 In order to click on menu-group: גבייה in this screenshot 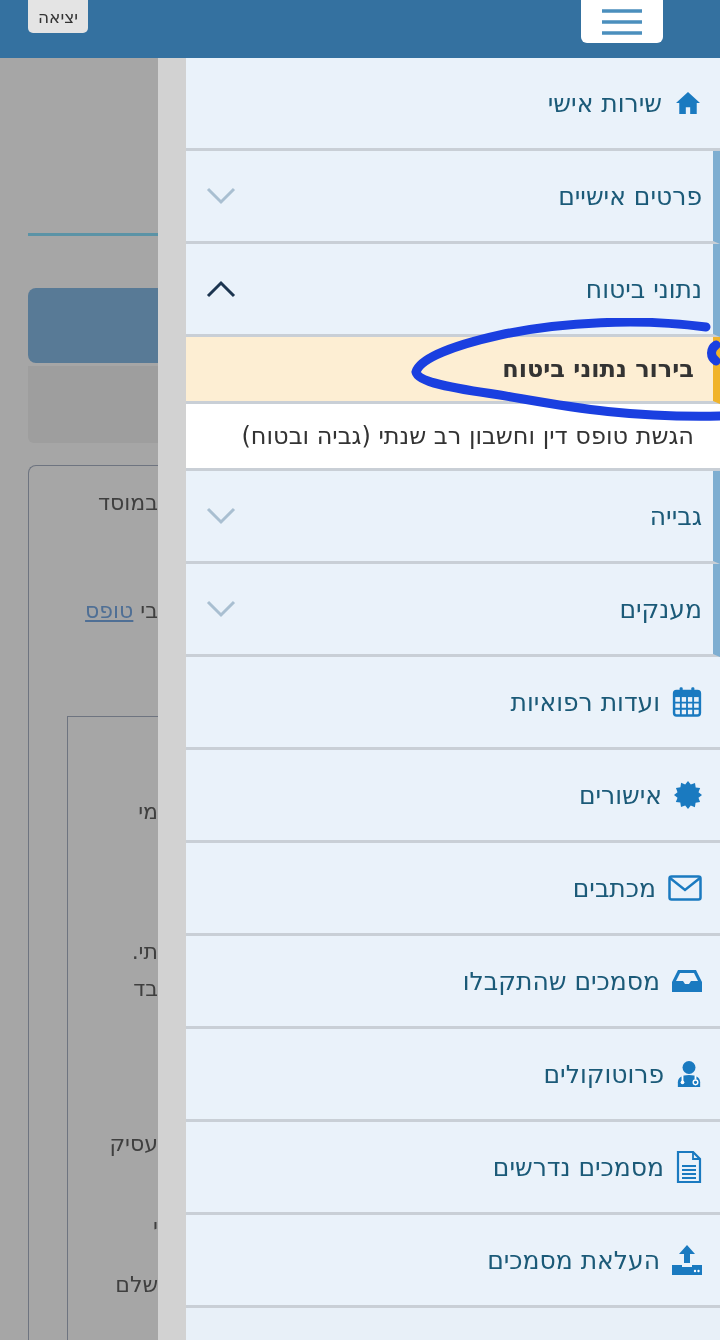, I will do `click(453, 517)`.